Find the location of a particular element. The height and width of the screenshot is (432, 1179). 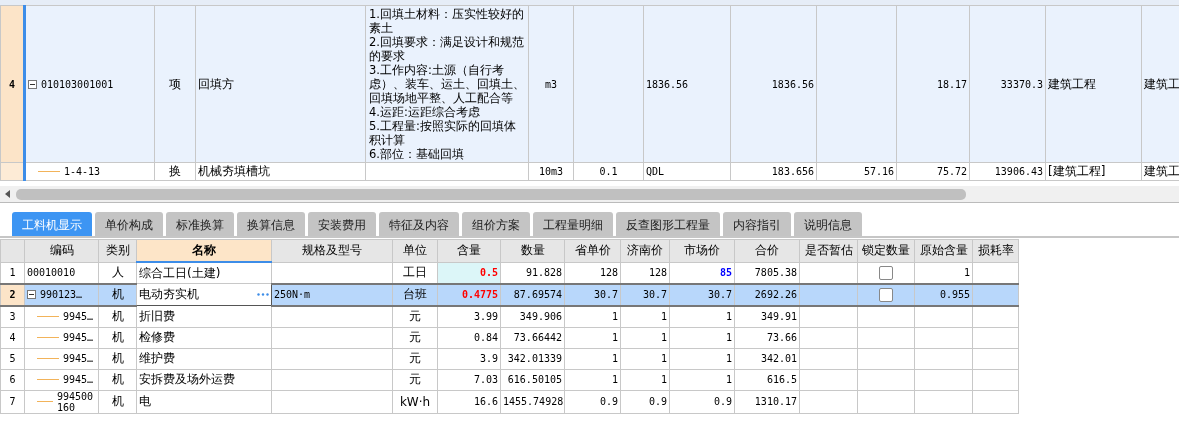

province-price: 128 is located at coordinates (608, 272).